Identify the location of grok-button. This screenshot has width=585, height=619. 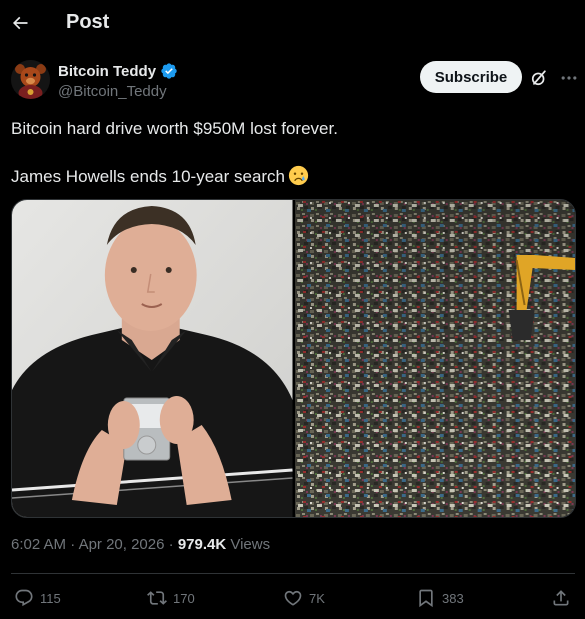
(539, 78).